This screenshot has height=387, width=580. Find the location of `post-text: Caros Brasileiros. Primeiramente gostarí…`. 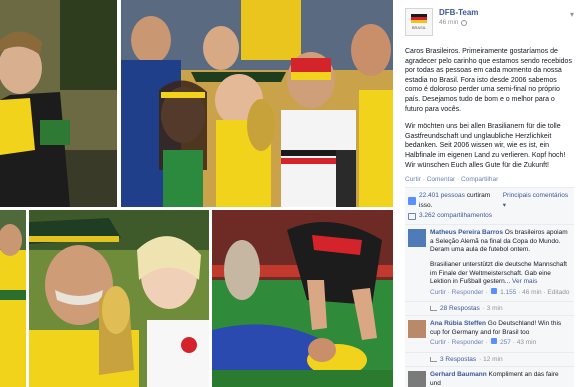

post-text: Caros Brasileiros. Primeiramente gostarí… is located at coordinates (489, 108).